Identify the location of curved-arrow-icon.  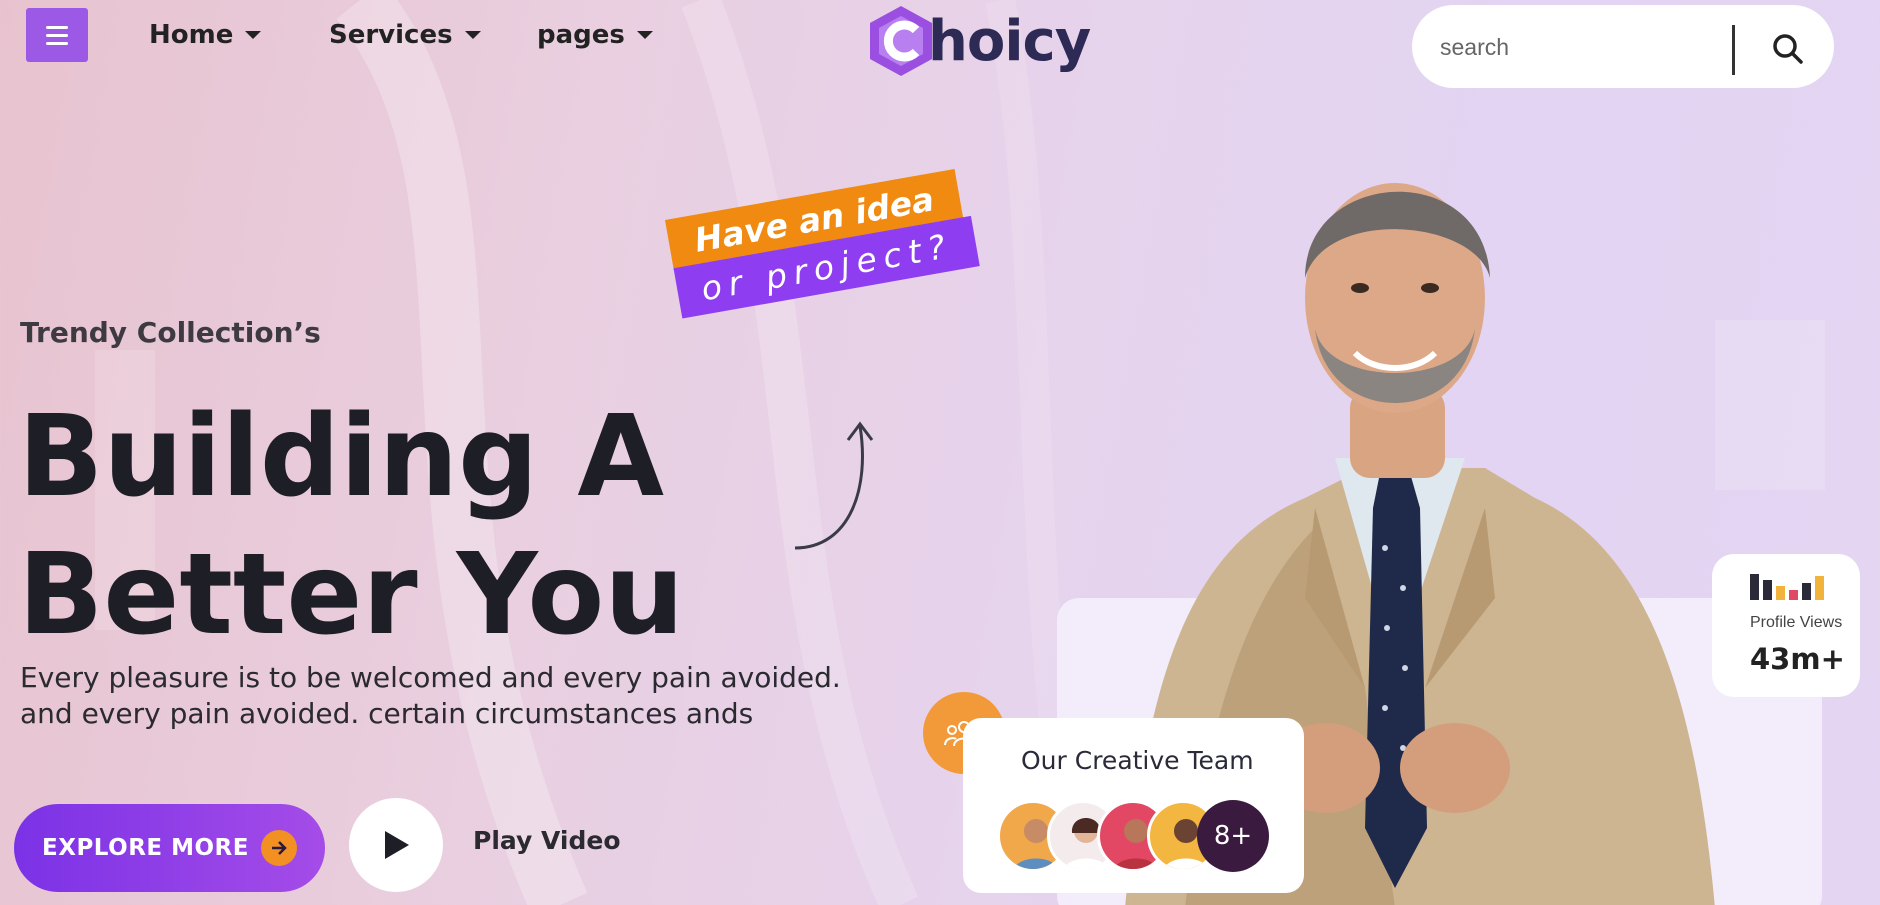
(834, 485).